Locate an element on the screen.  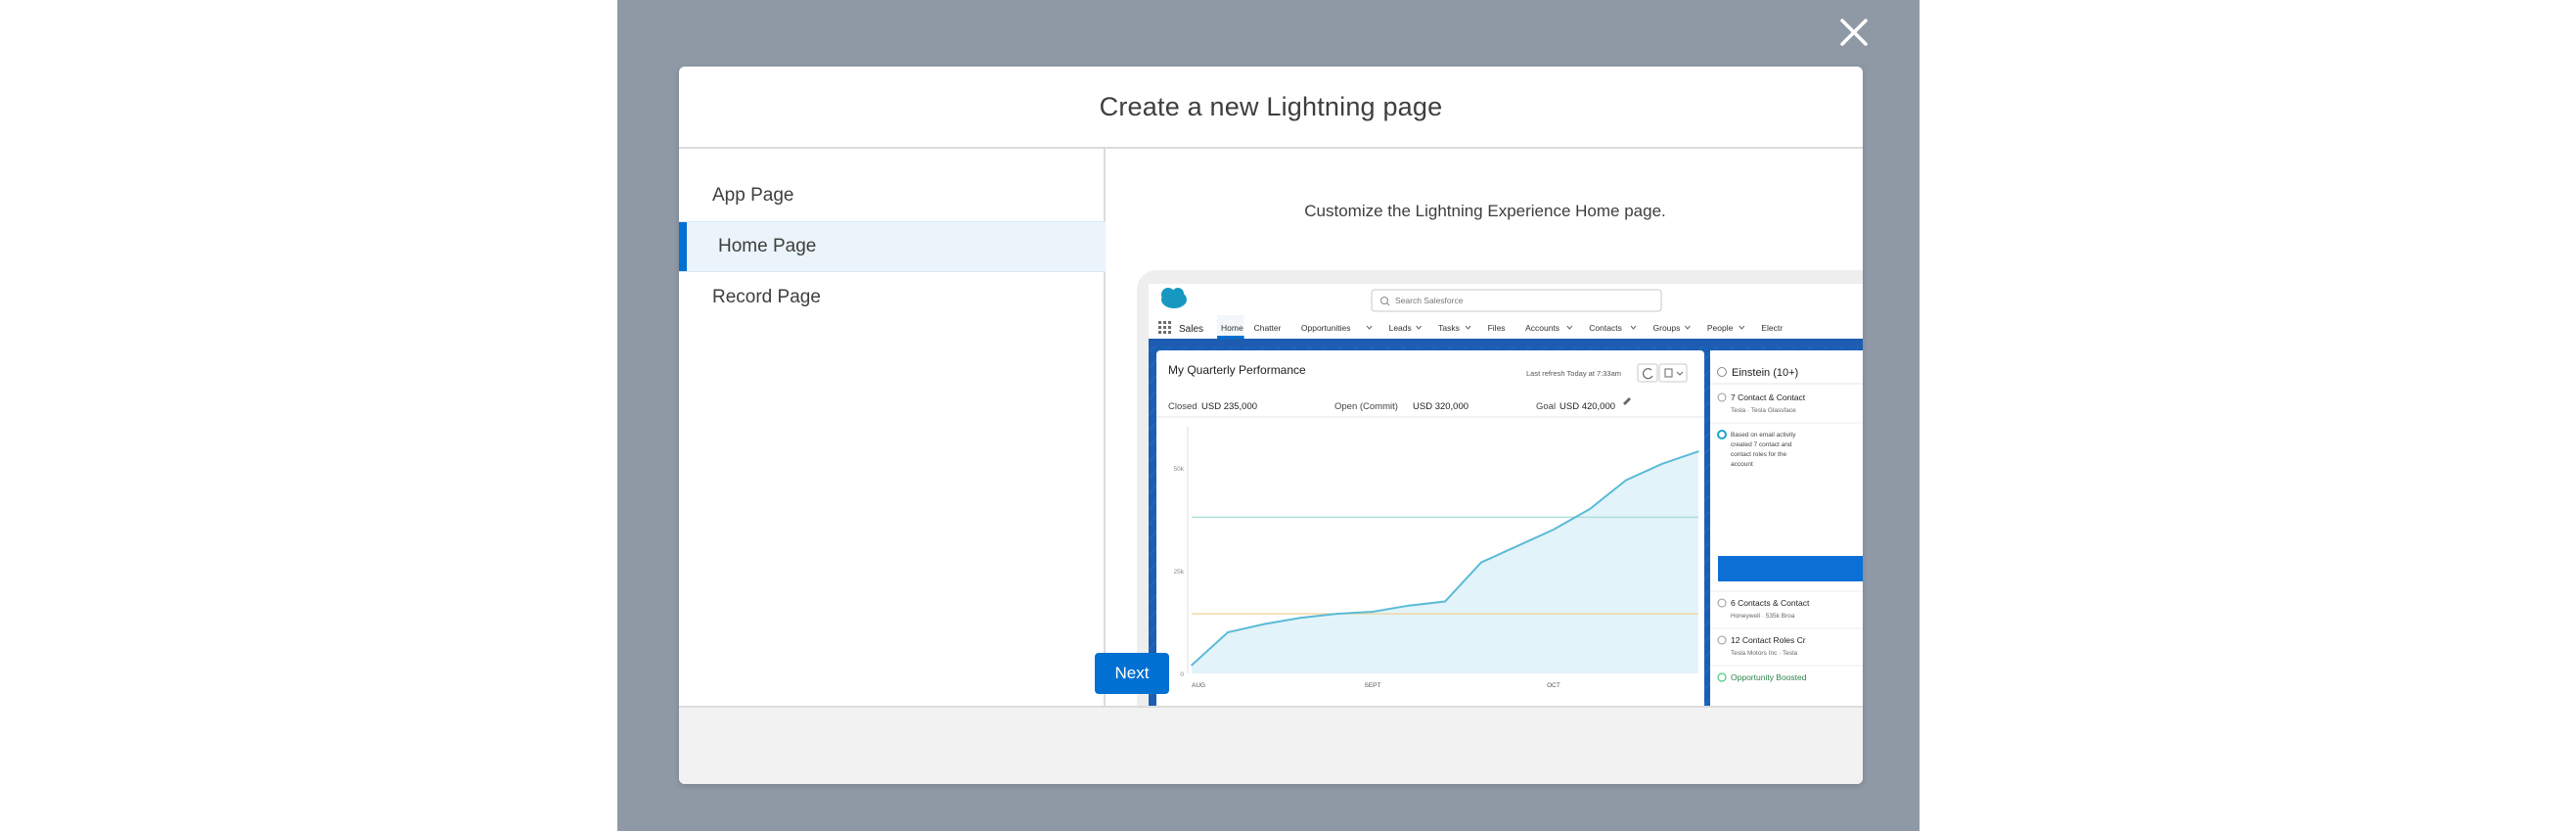
modal-title: Create a new Lightning page is located at coordinates (1271, 106).